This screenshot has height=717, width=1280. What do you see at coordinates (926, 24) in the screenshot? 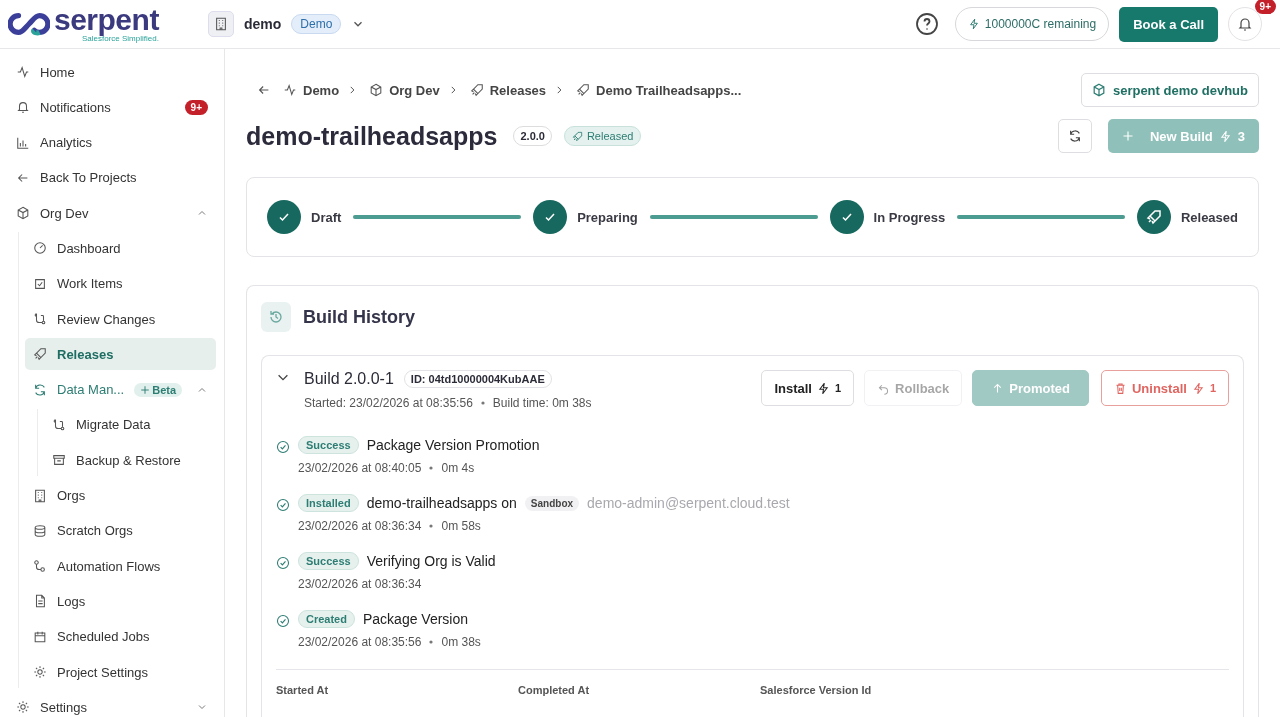
I see `help-icon` at bounding box center [926, 24].